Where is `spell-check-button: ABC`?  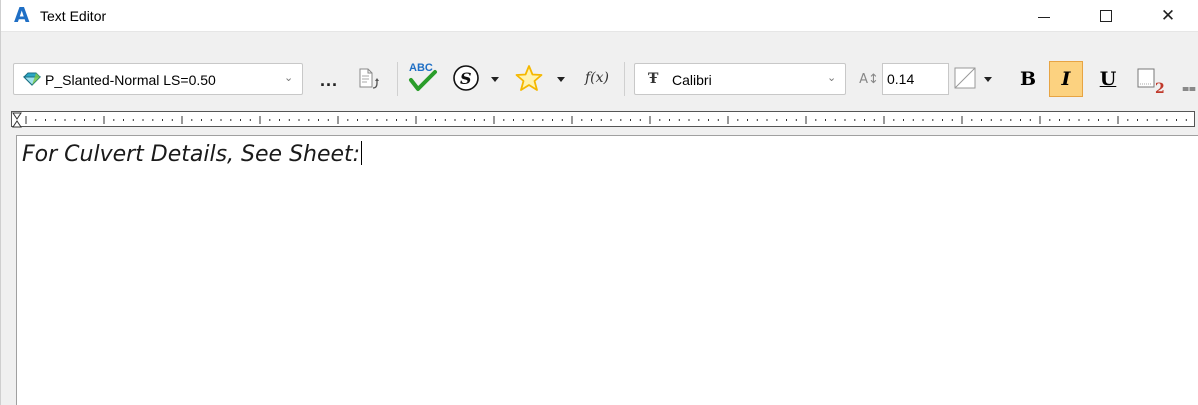 spell-check-button: ABC is located at coordinates (423, 78).